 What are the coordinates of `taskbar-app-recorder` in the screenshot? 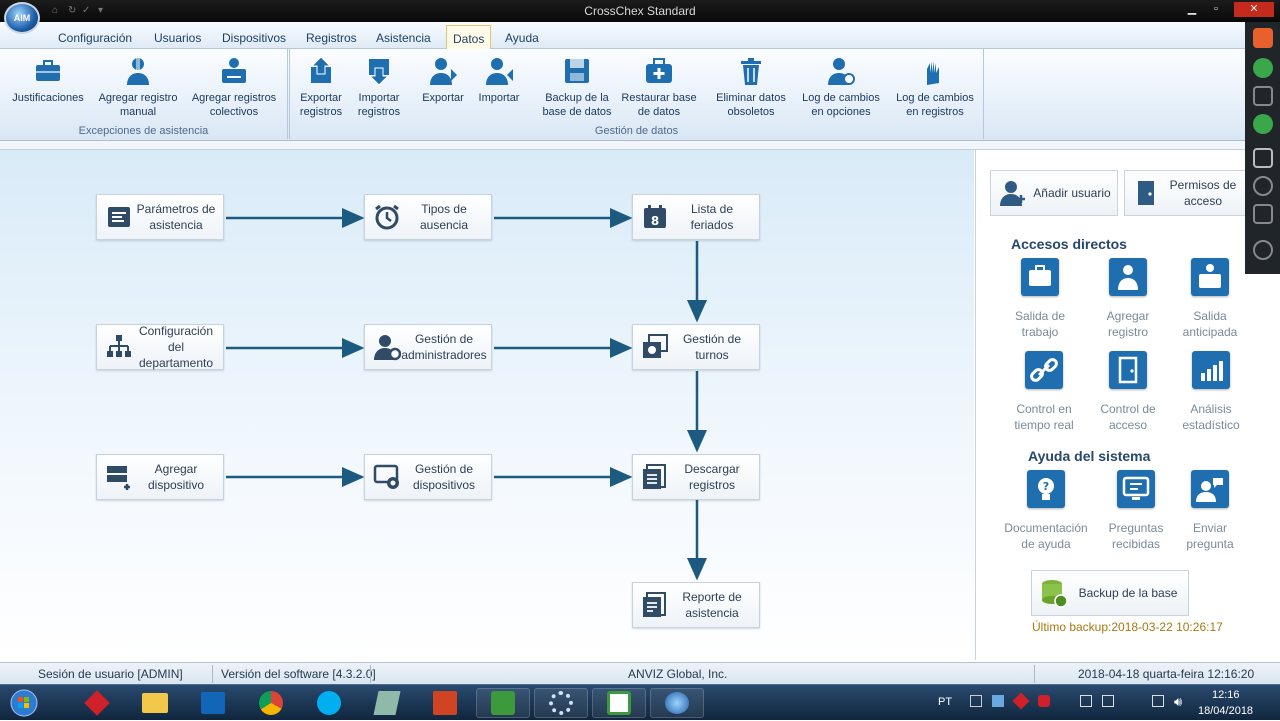 It's located at (619, 703).